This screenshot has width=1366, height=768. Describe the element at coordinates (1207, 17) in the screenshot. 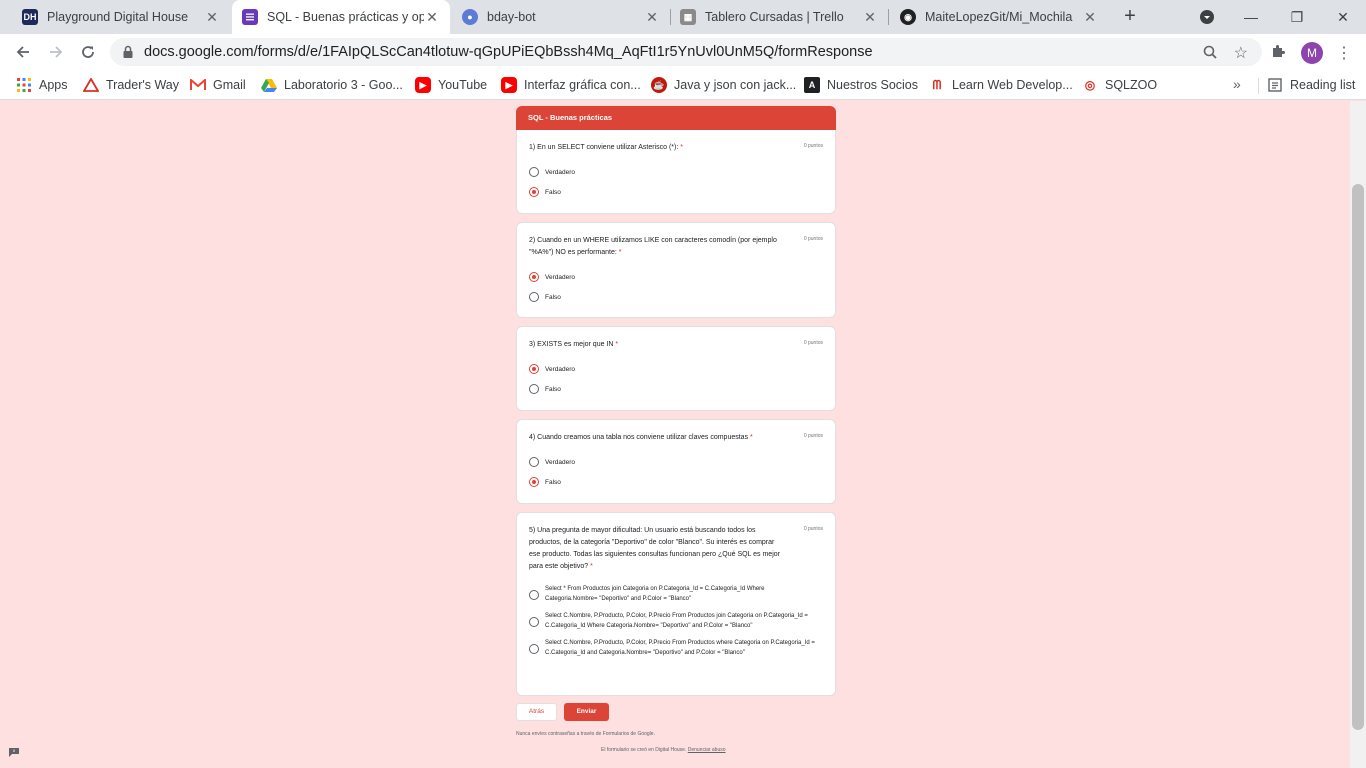

I see `tab-search-button` at that location.